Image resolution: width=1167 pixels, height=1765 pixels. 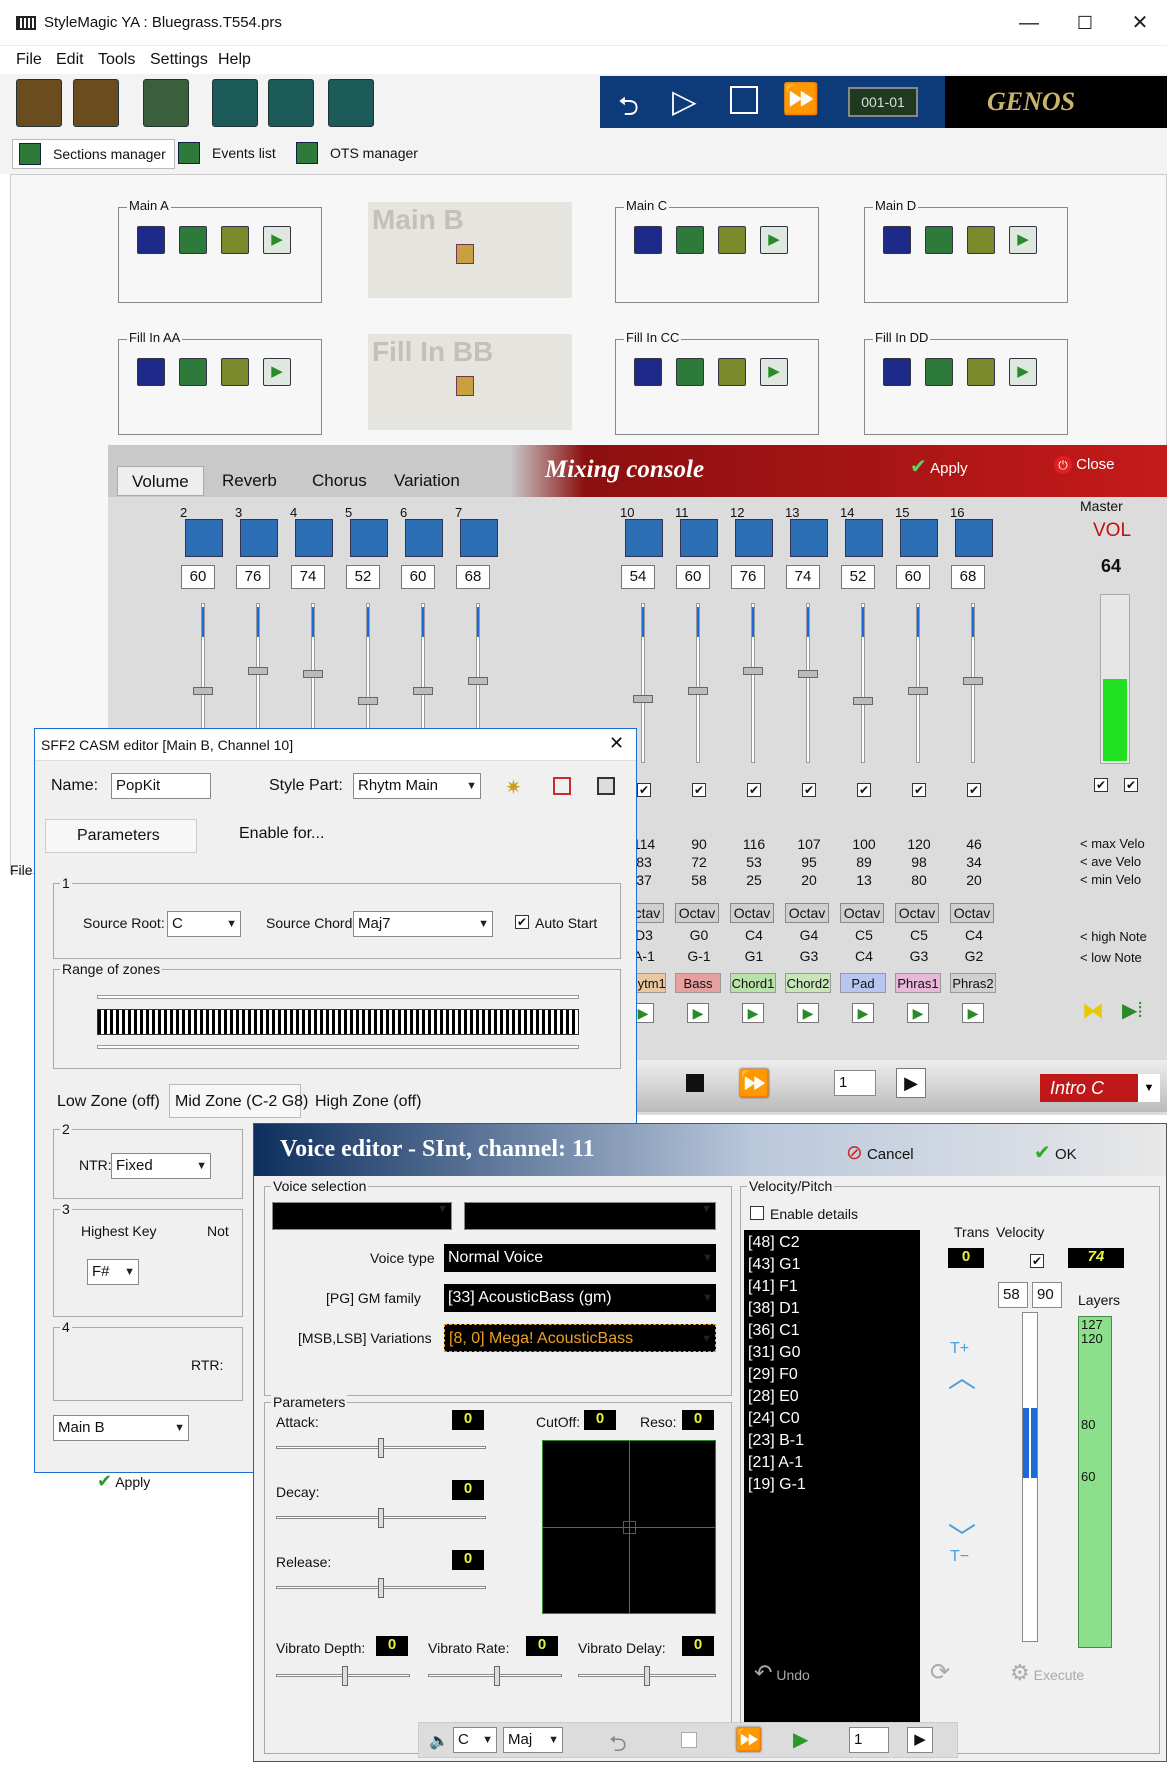 What do you see at coordinates (1101, 785) in the screenshot?
I see `master-check-1: ✔` at bounding box center [1101, 785].